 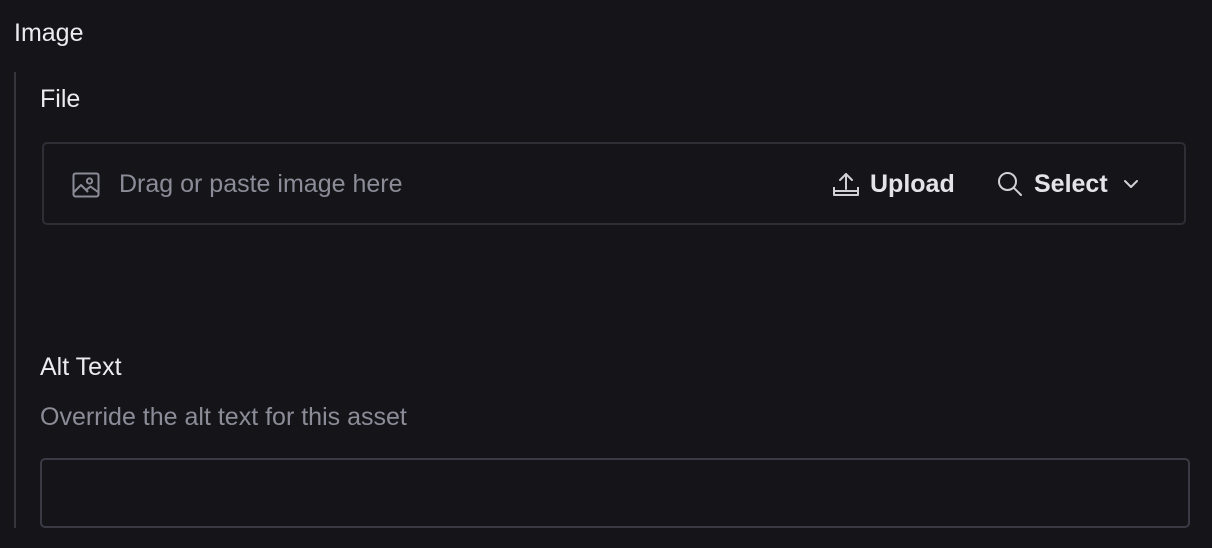 What do you see at coordinates (615, 493) in the screenshot?
I see `alt-text-input` at bounding box center [615, 493].